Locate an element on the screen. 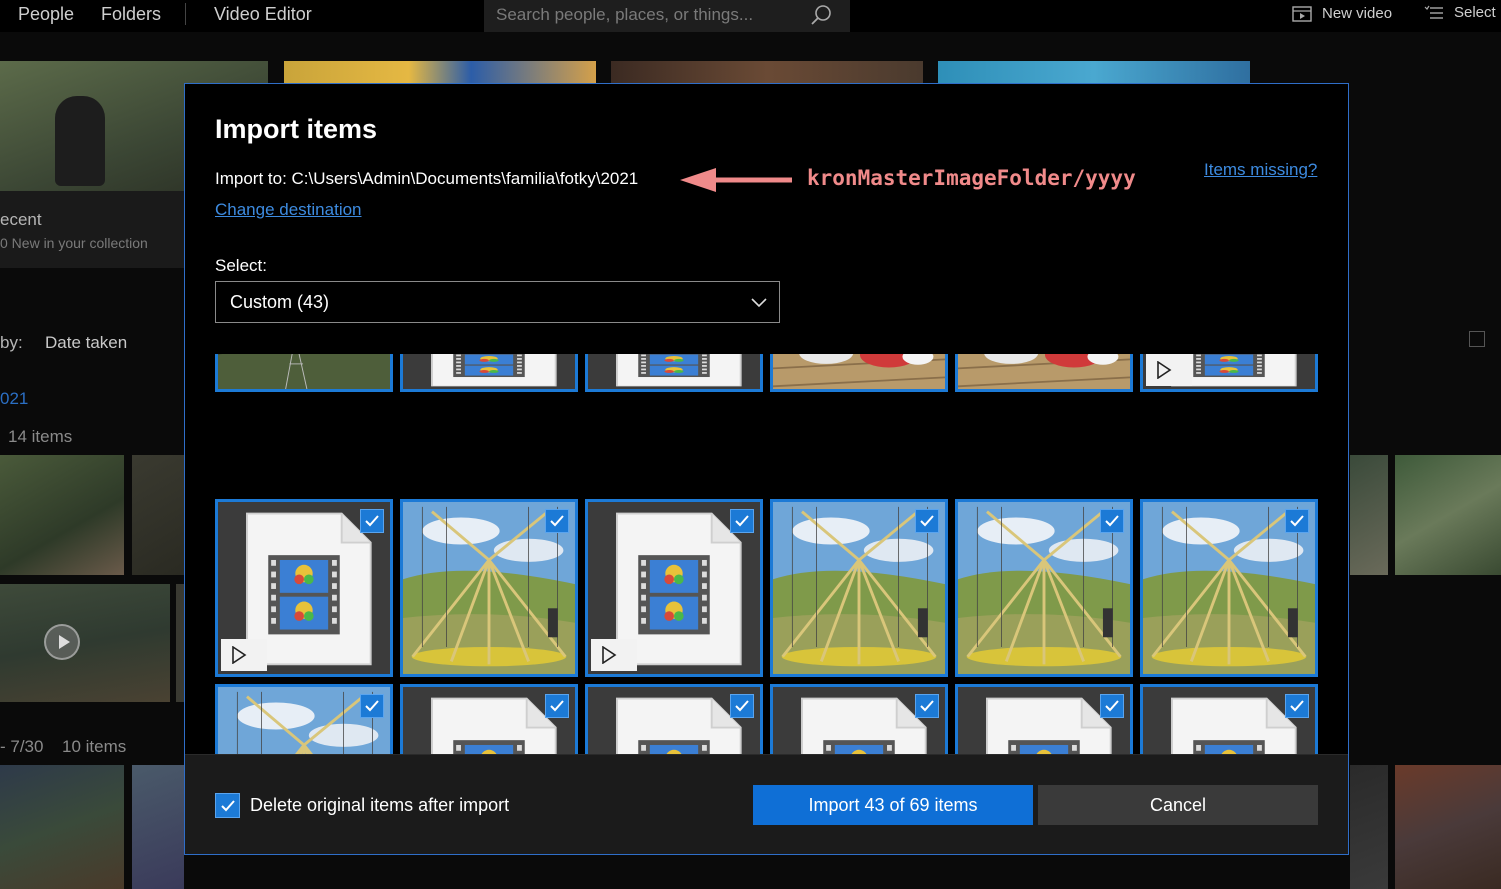  select-label: Select is located at coordinates (1475, 12).